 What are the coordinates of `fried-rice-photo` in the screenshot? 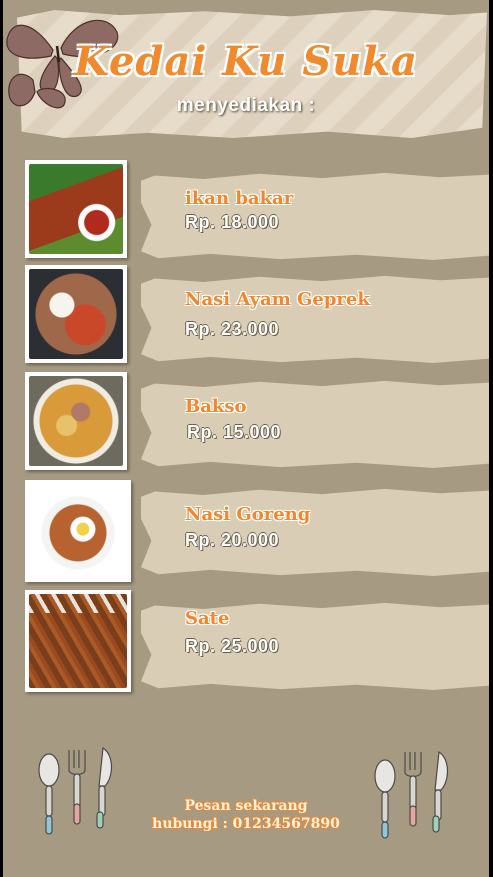 It's located at (78, 531).